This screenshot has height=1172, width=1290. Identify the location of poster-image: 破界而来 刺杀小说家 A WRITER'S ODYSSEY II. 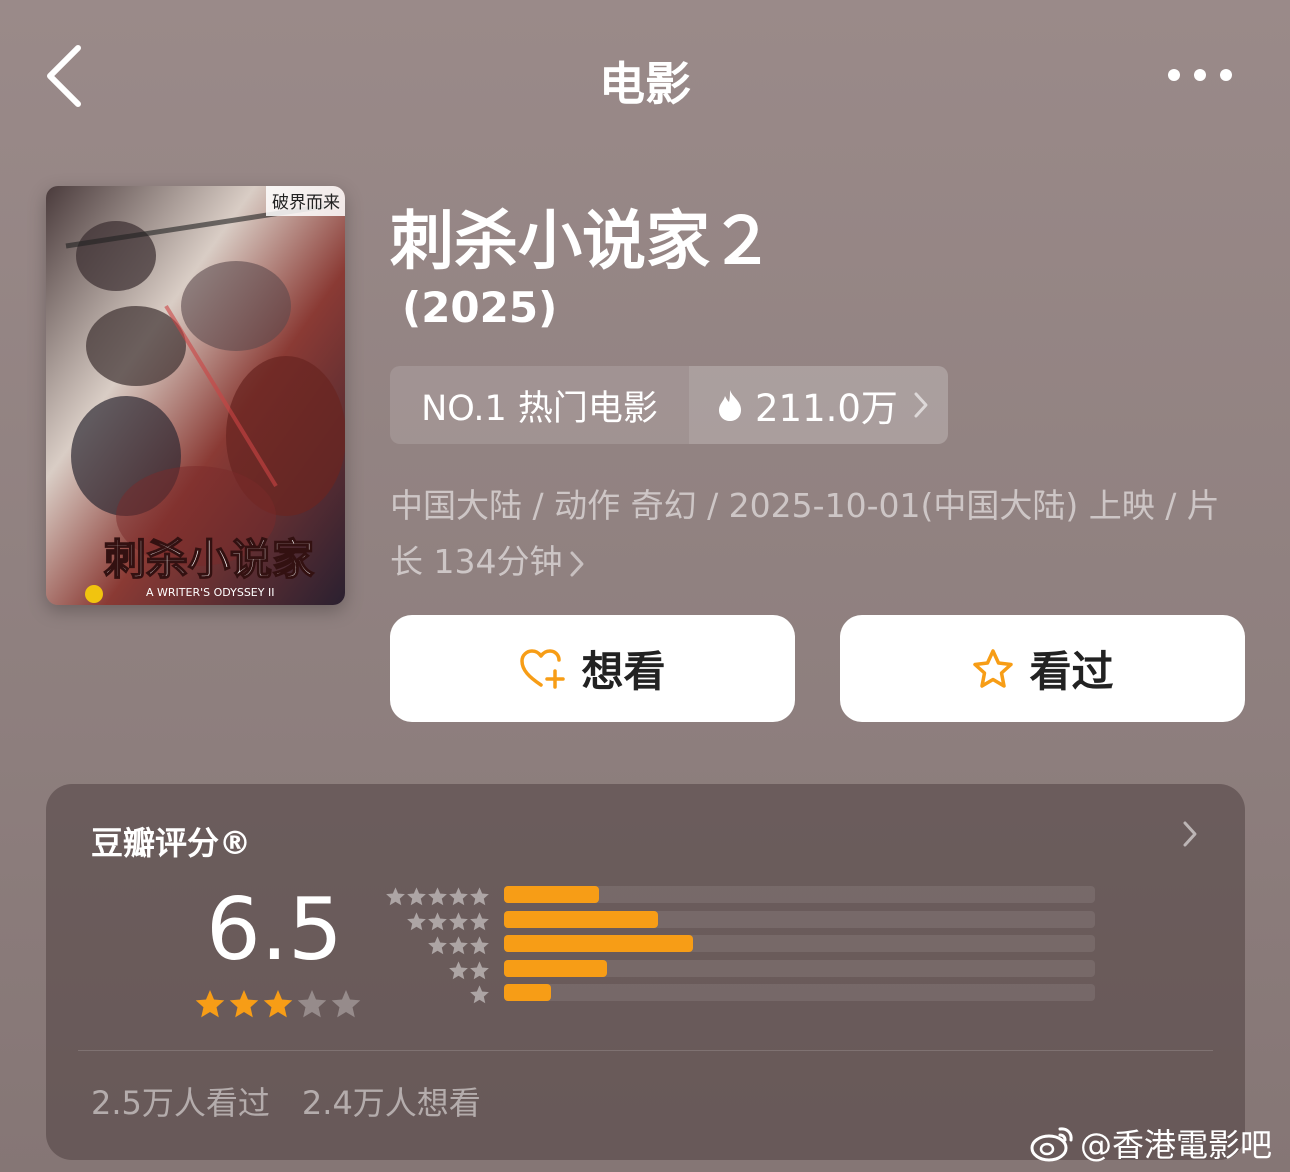
(195, 395).